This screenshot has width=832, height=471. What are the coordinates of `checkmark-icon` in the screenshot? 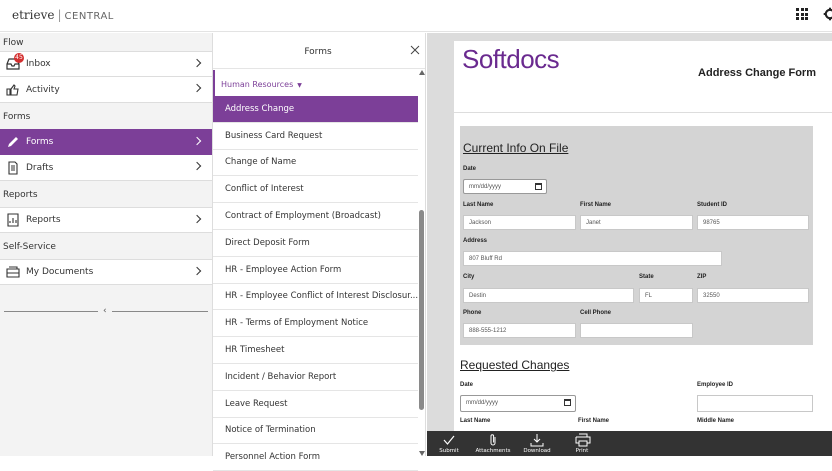 It's located at (449, 440).